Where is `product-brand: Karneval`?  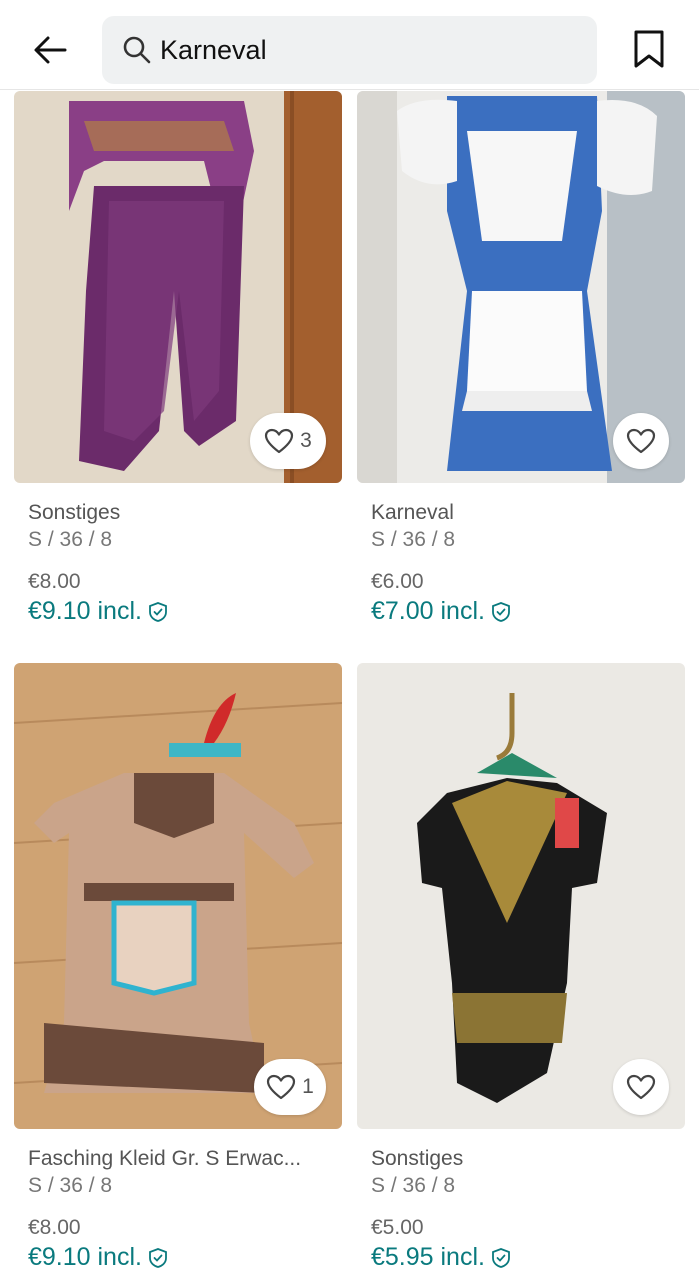 product-brand: Karneval is located at coordinates (412, 512).